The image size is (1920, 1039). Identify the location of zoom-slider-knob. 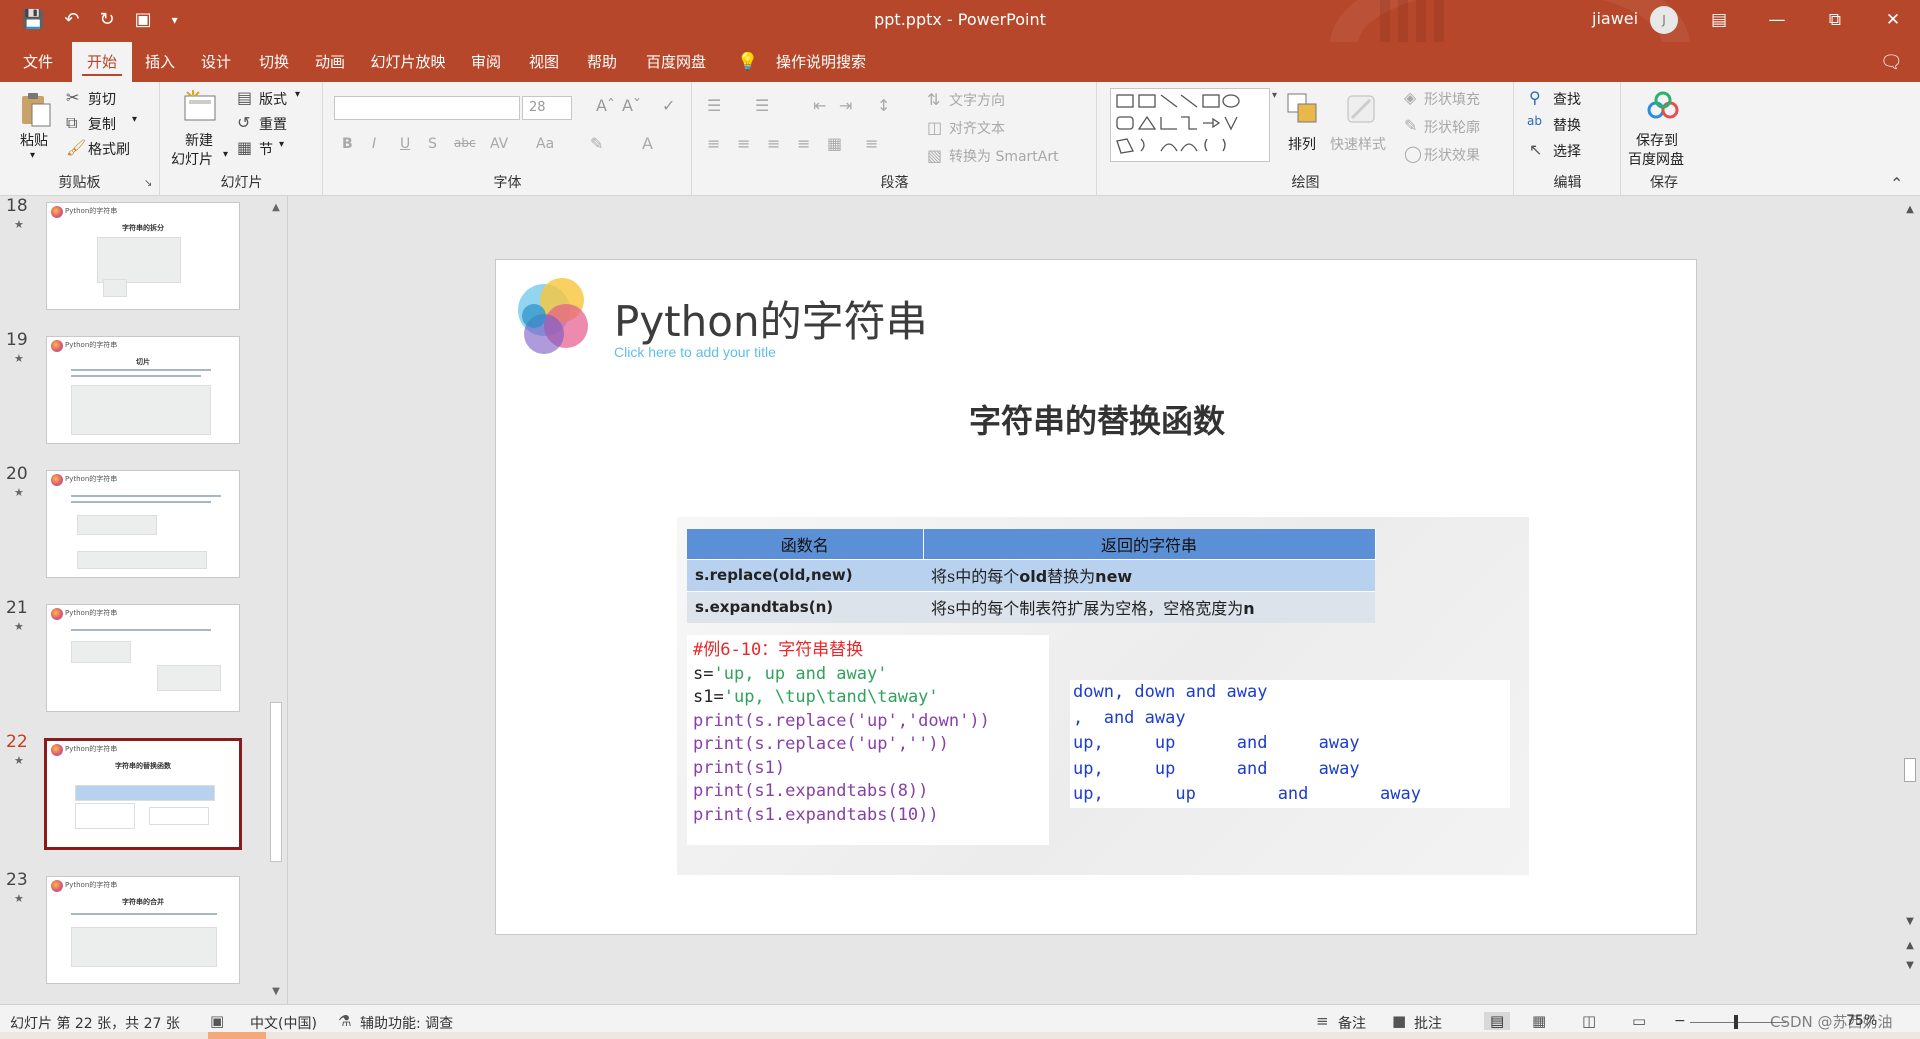
(1736, 1022).